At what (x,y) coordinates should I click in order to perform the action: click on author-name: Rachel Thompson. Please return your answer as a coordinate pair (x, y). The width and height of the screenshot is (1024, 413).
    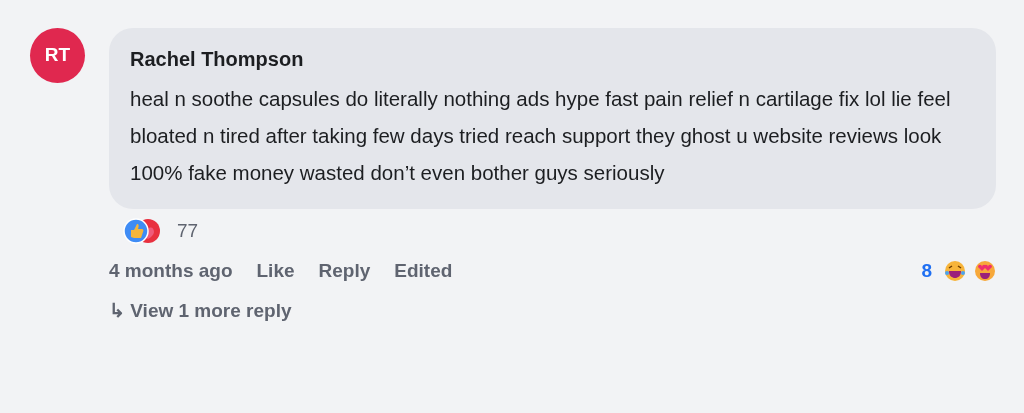
    Looking at the image, I should click on (553, 59).